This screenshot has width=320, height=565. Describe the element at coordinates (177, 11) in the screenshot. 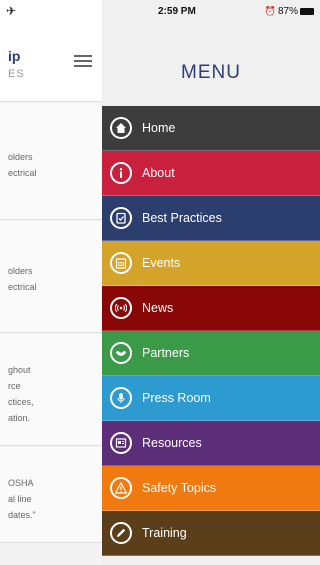

I see `status-time: 2:59 PM` at that location.